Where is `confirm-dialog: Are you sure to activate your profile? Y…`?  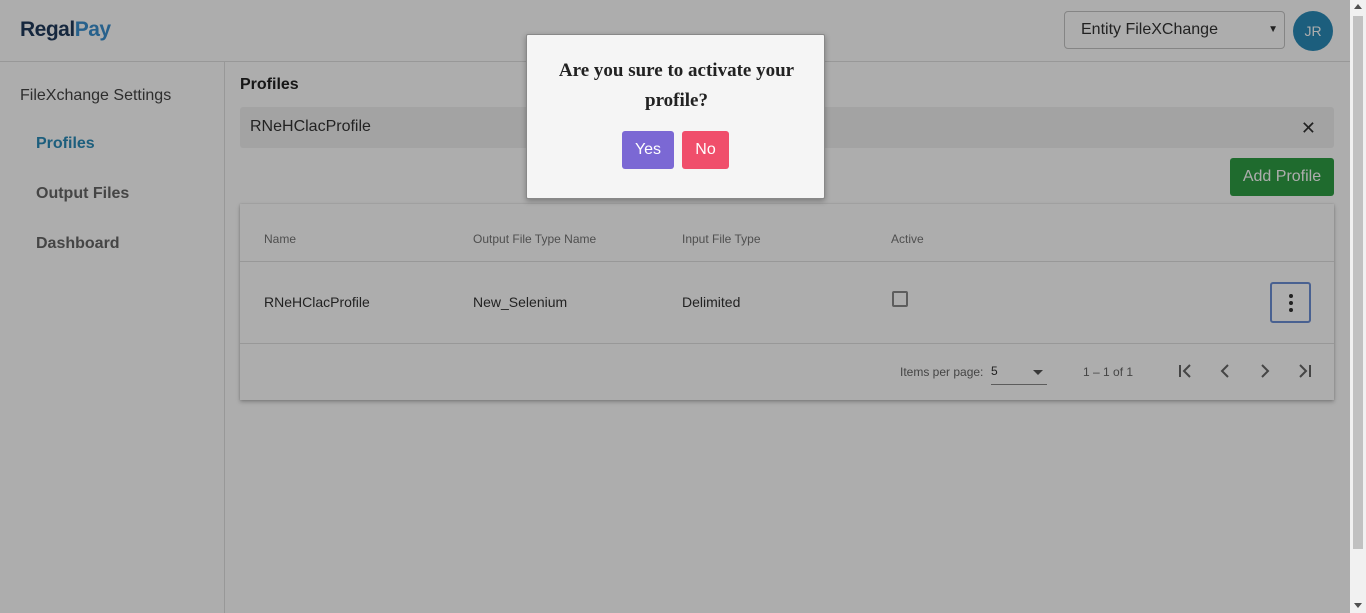
confirm-dialog: Are you sure to activate your profile? Y… is located at coordinates (675, 116).